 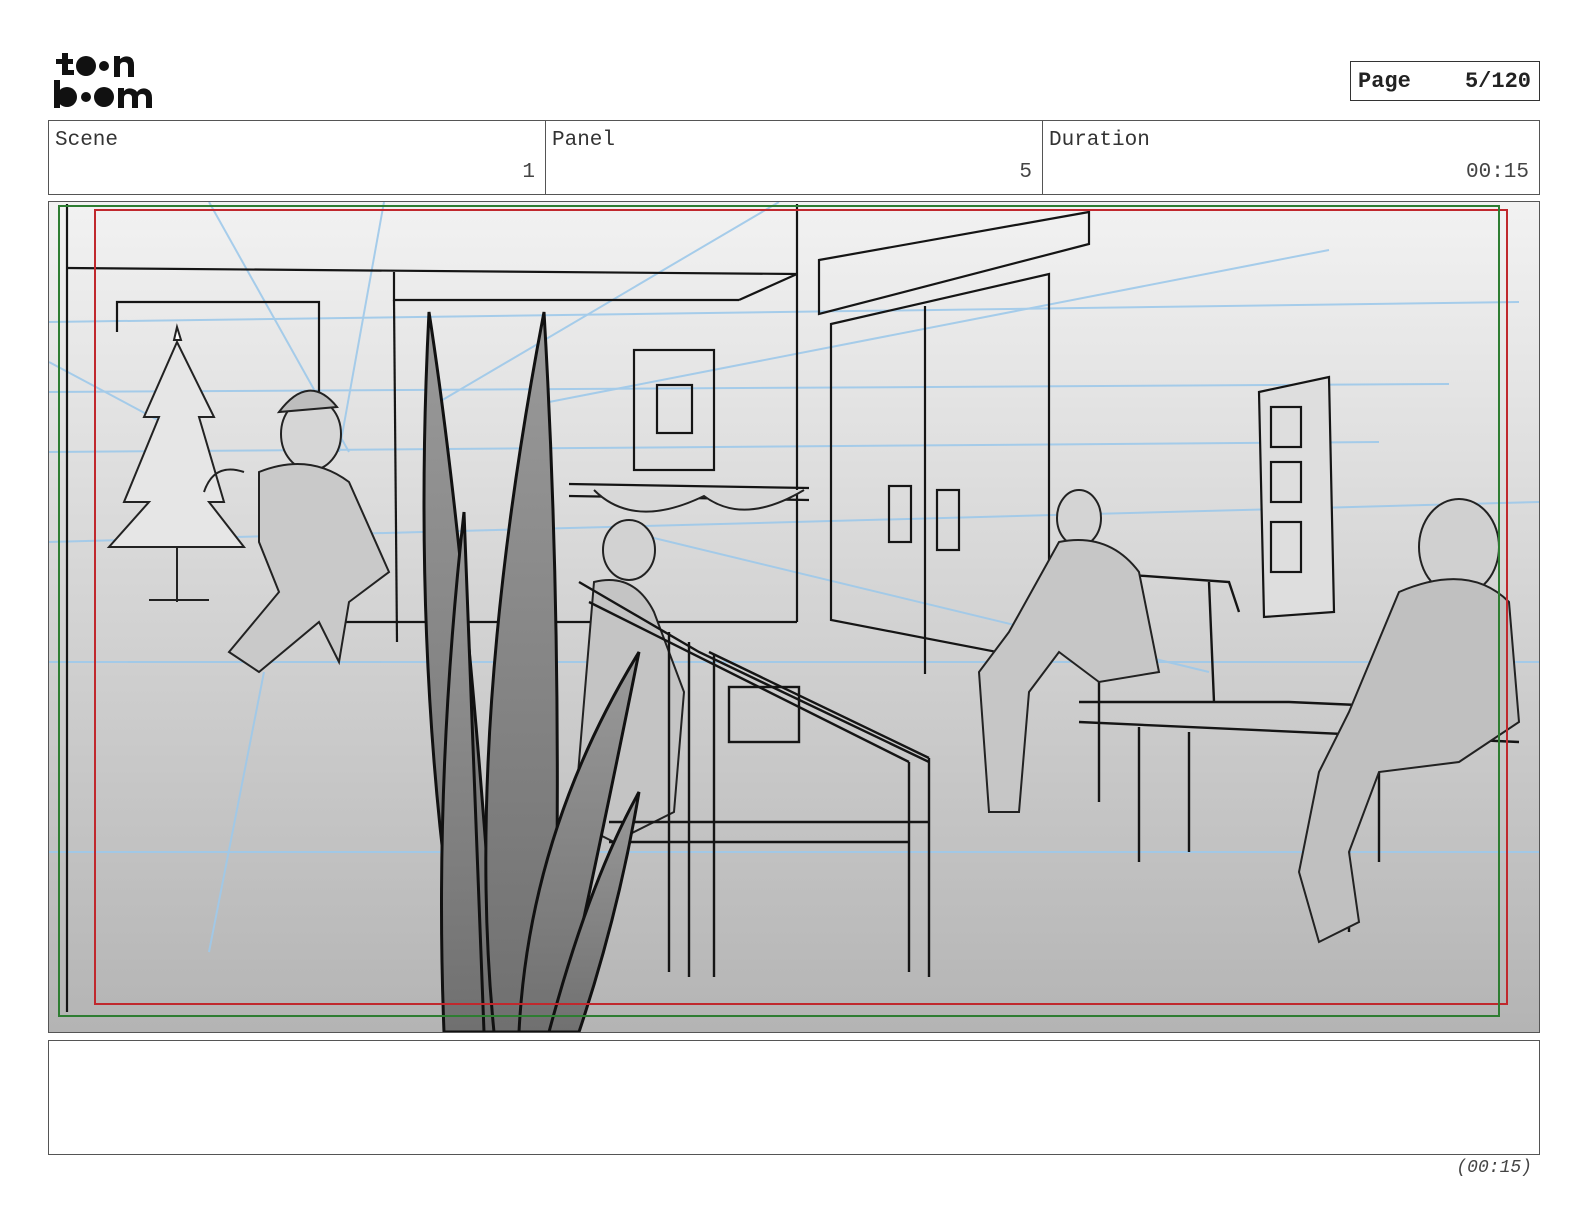 What do you see at coordinates (794, 1097) in the screenshot?
I see `panel-notes-area` at bounding box center [794, 1097].